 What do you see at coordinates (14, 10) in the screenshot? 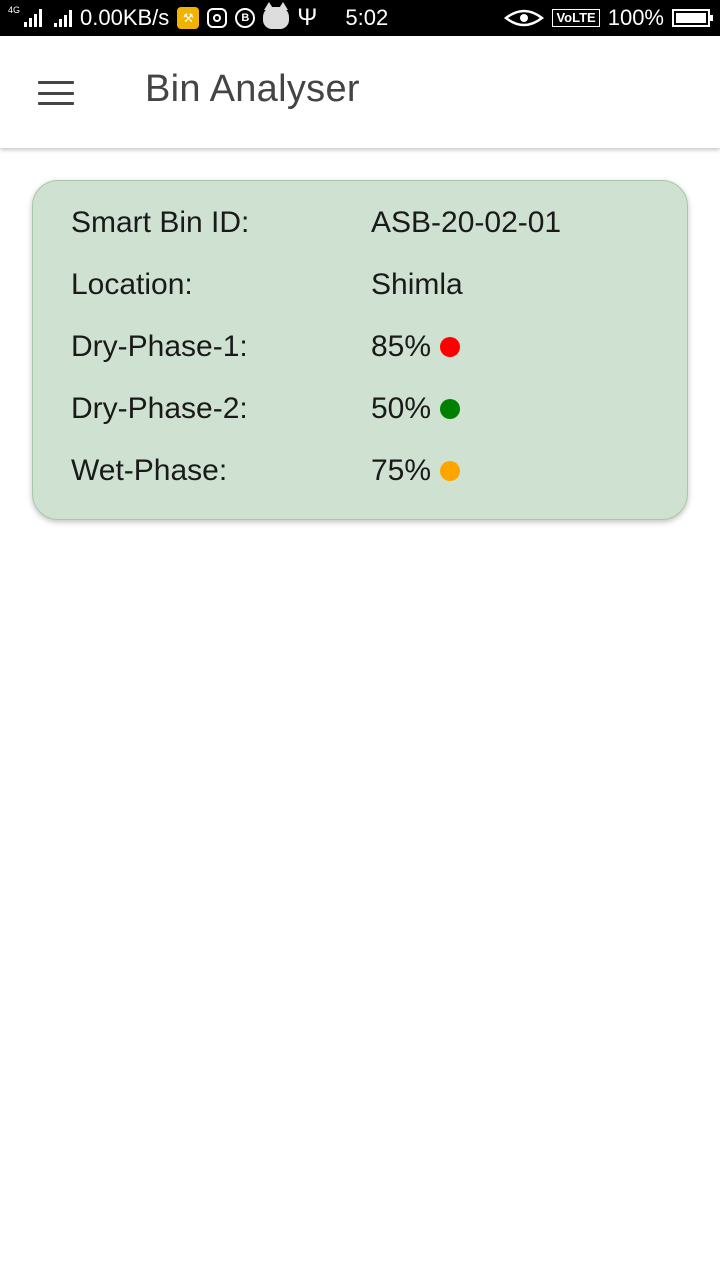
I see `network-type-label: 4G` at bounding box center [14, 10].